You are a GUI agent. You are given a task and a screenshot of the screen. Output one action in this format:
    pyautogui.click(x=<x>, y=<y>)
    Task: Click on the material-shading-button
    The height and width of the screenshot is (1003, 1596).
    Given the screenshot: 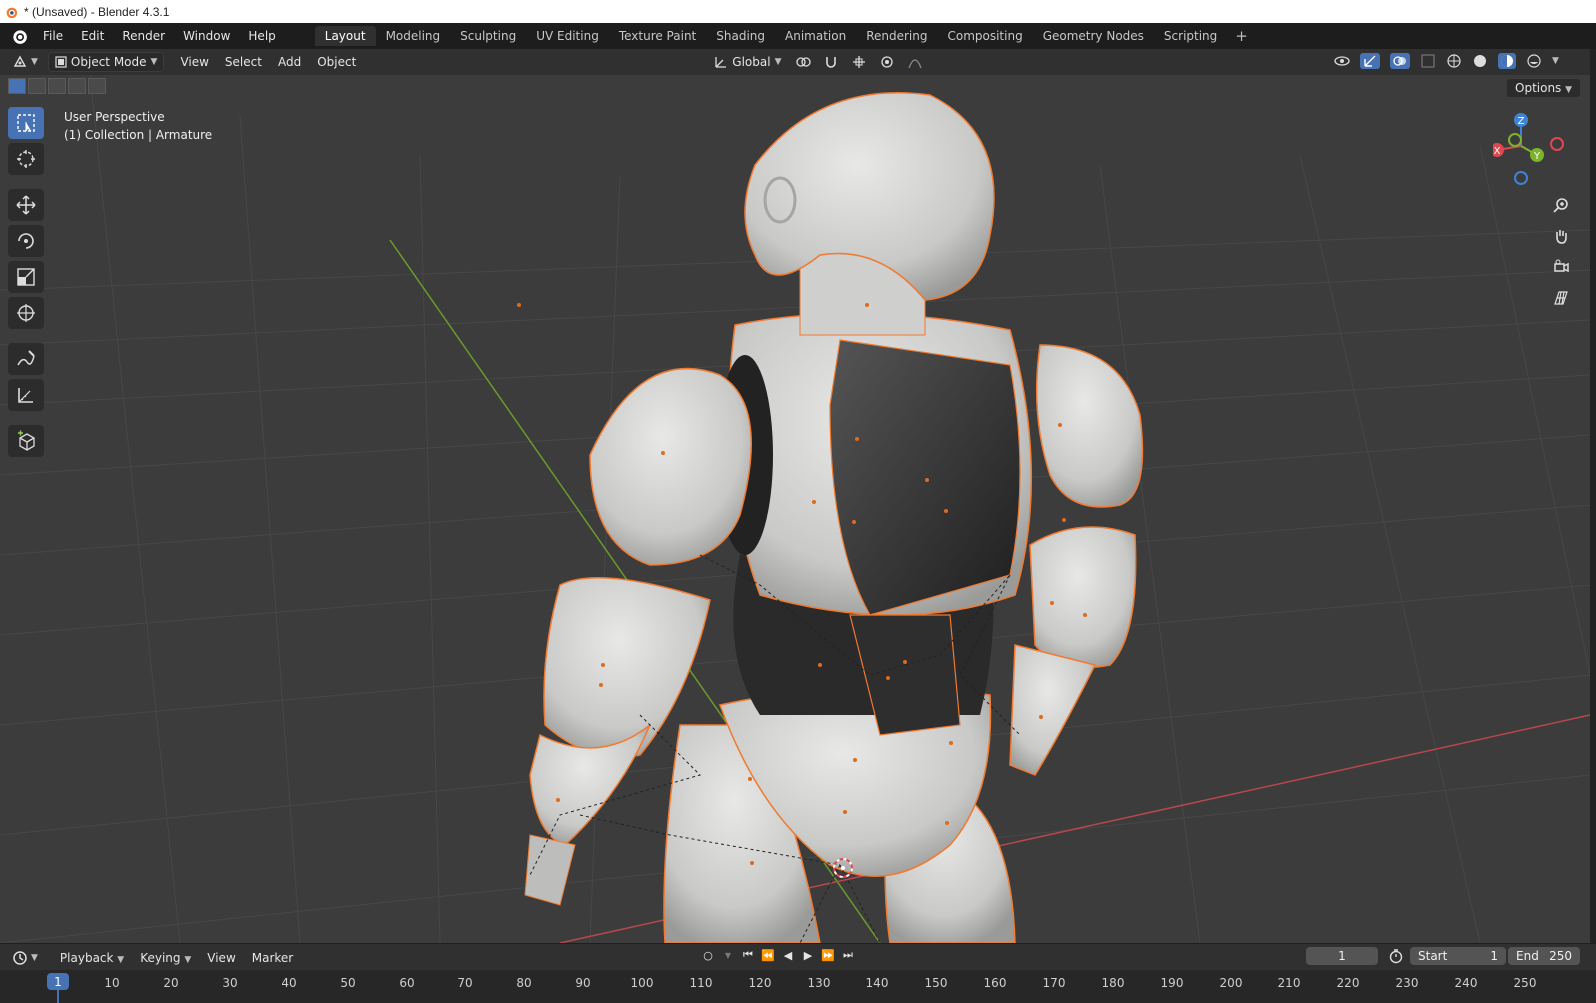 What is the action you would take?
    pyautogui.click(x=1507, y=61)
    